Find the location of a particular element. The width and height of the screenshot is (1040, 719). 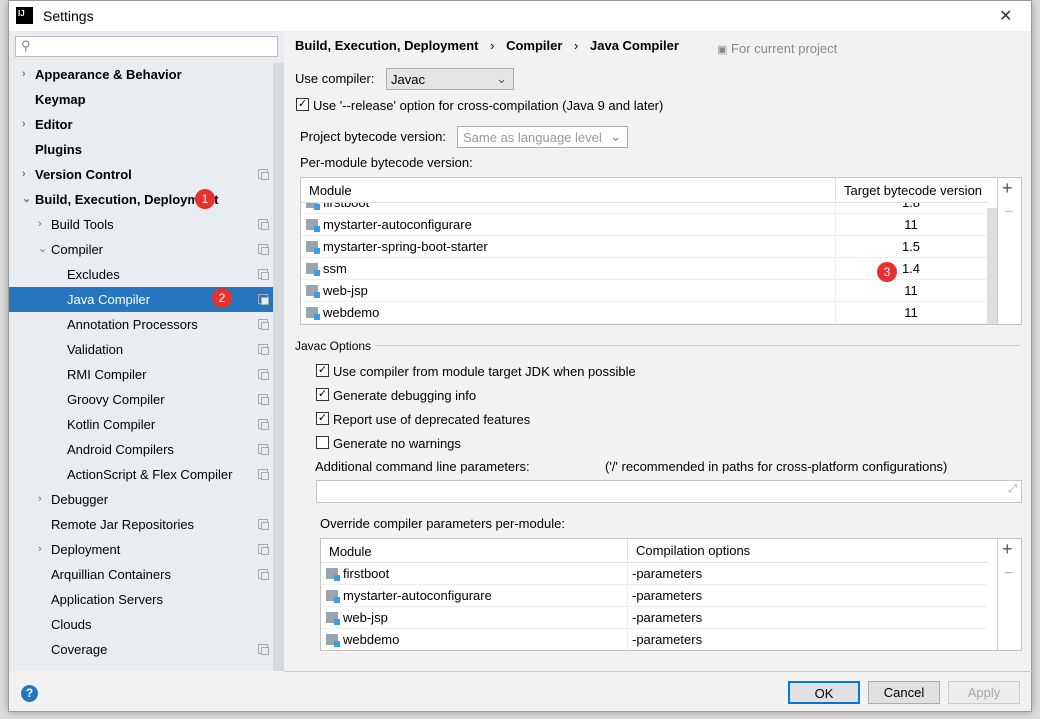

table-row: mystarter-autoconfigurare -parameters is located at coordinates (654, 596).